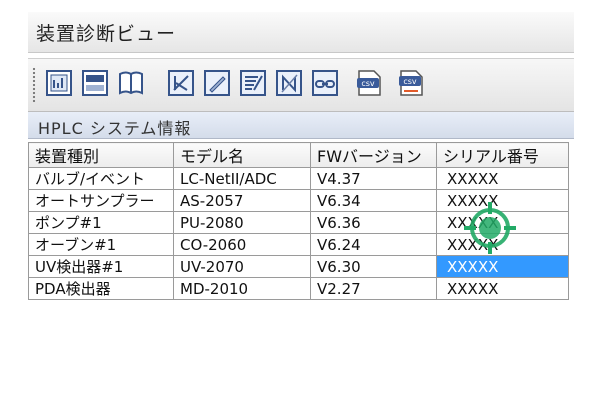 The image size is (600, 410). What do you see at coordinates (242, 200) in the screenshot?
I see `cell-model: AS-2057` at bounding box center [242, 200].